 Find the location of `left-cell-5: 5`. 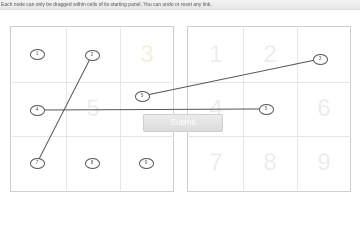

left-cell-5: 5 is located at coordinates (93, 109).